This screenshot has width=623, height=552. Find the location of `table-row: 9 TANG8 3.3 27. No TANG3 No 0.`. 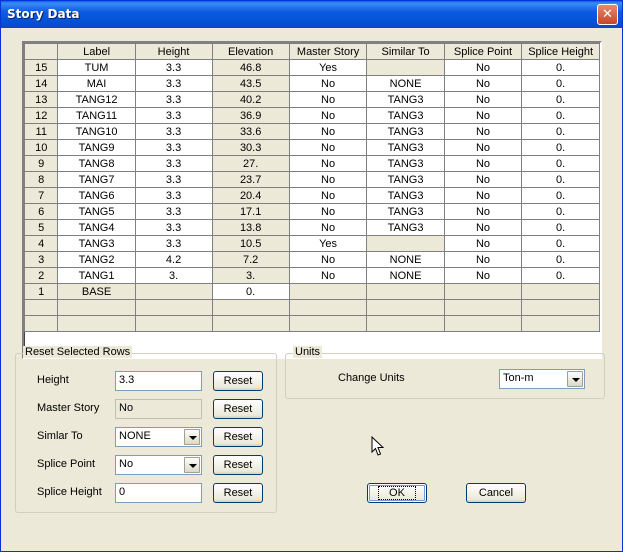

table-row: 9 TANG8 3.3 27. No TANG3 No 0. is located at coordinates (312, 163).